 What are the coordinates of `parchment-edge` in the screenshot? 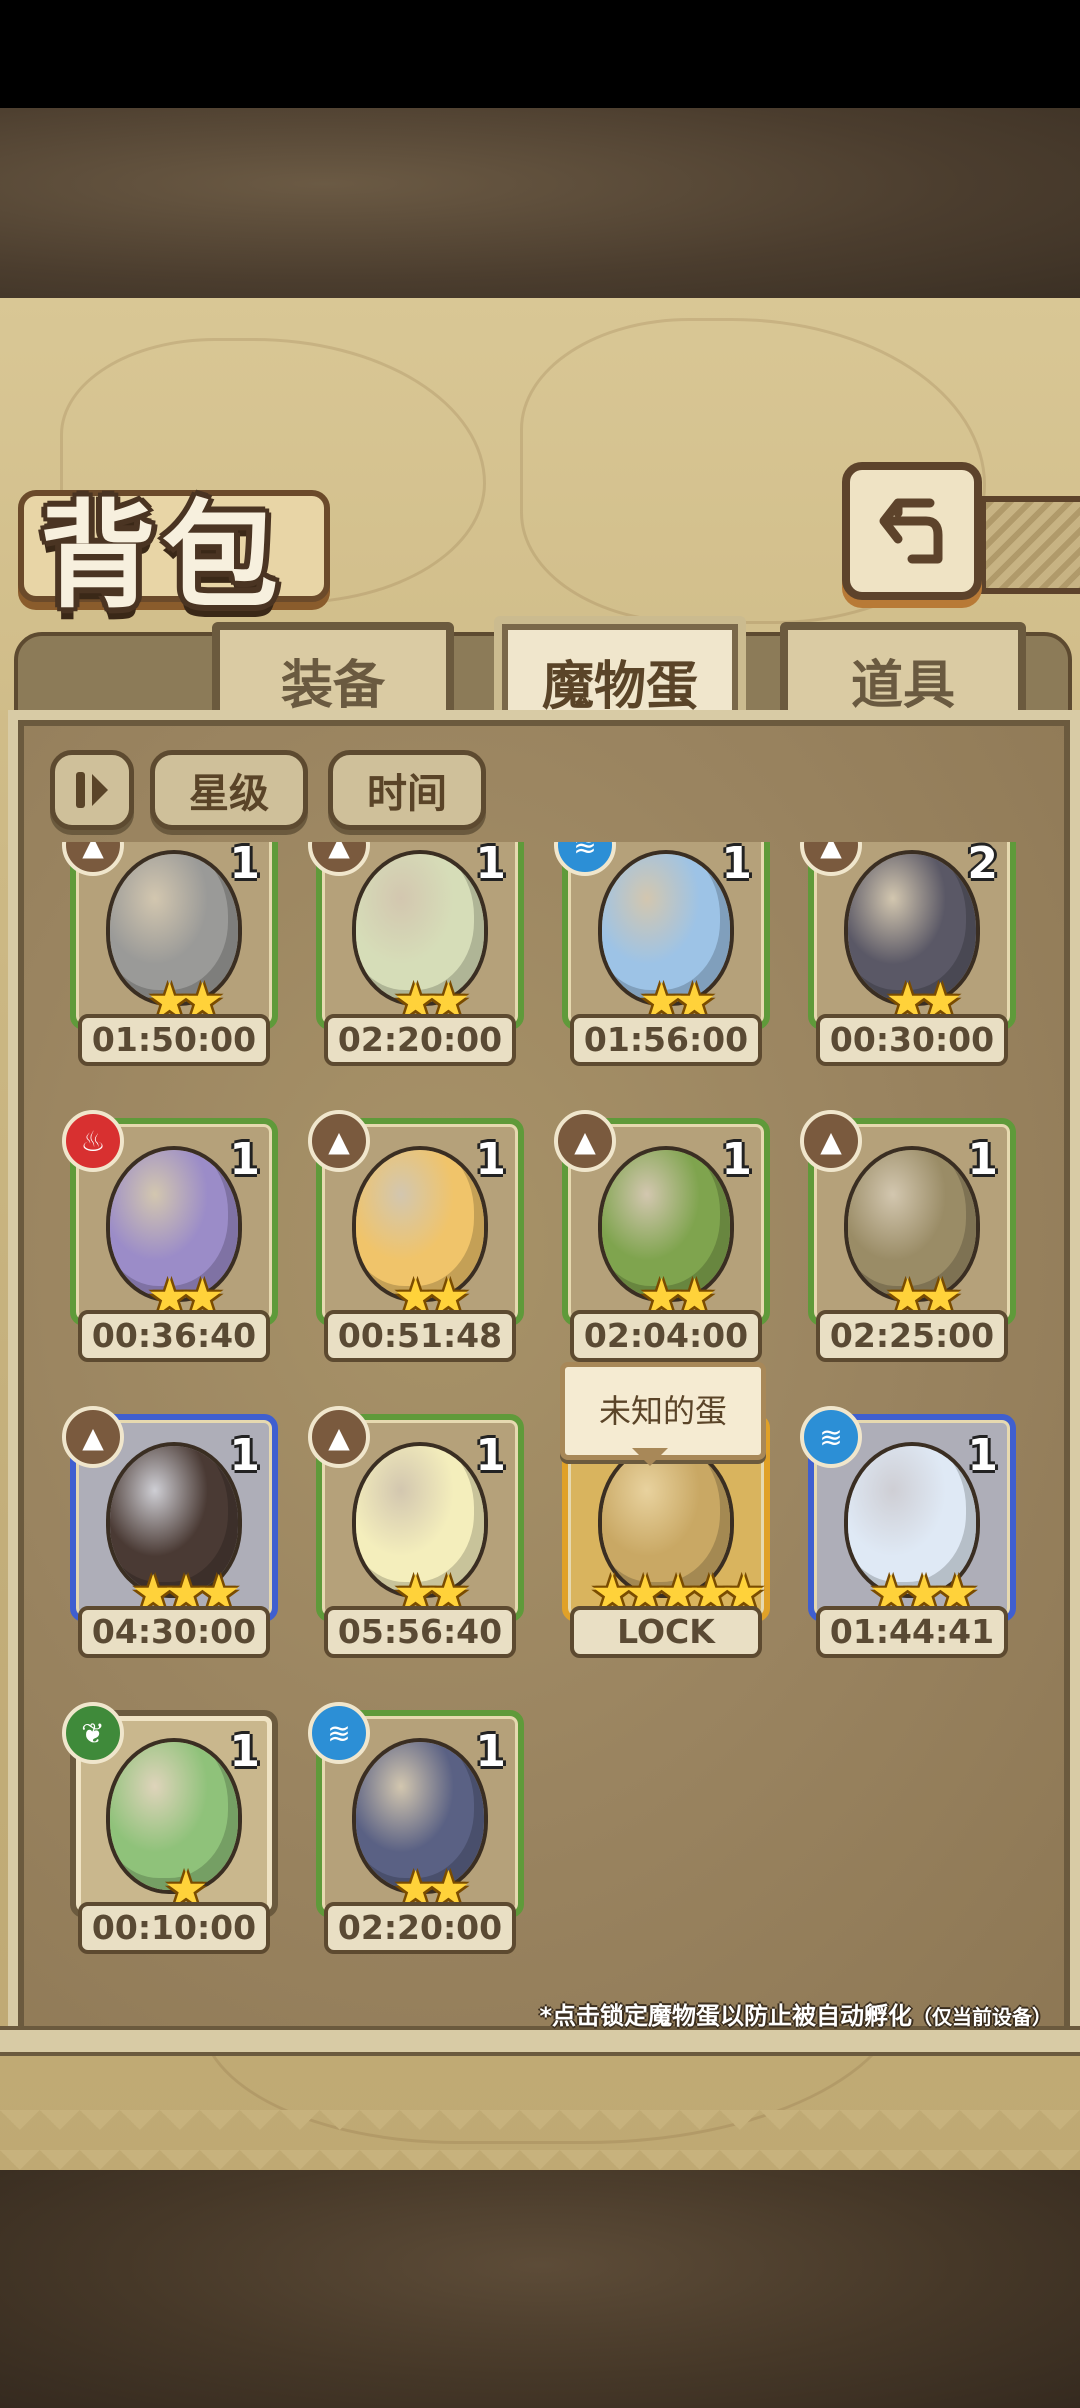 It's located at (540, 2140).